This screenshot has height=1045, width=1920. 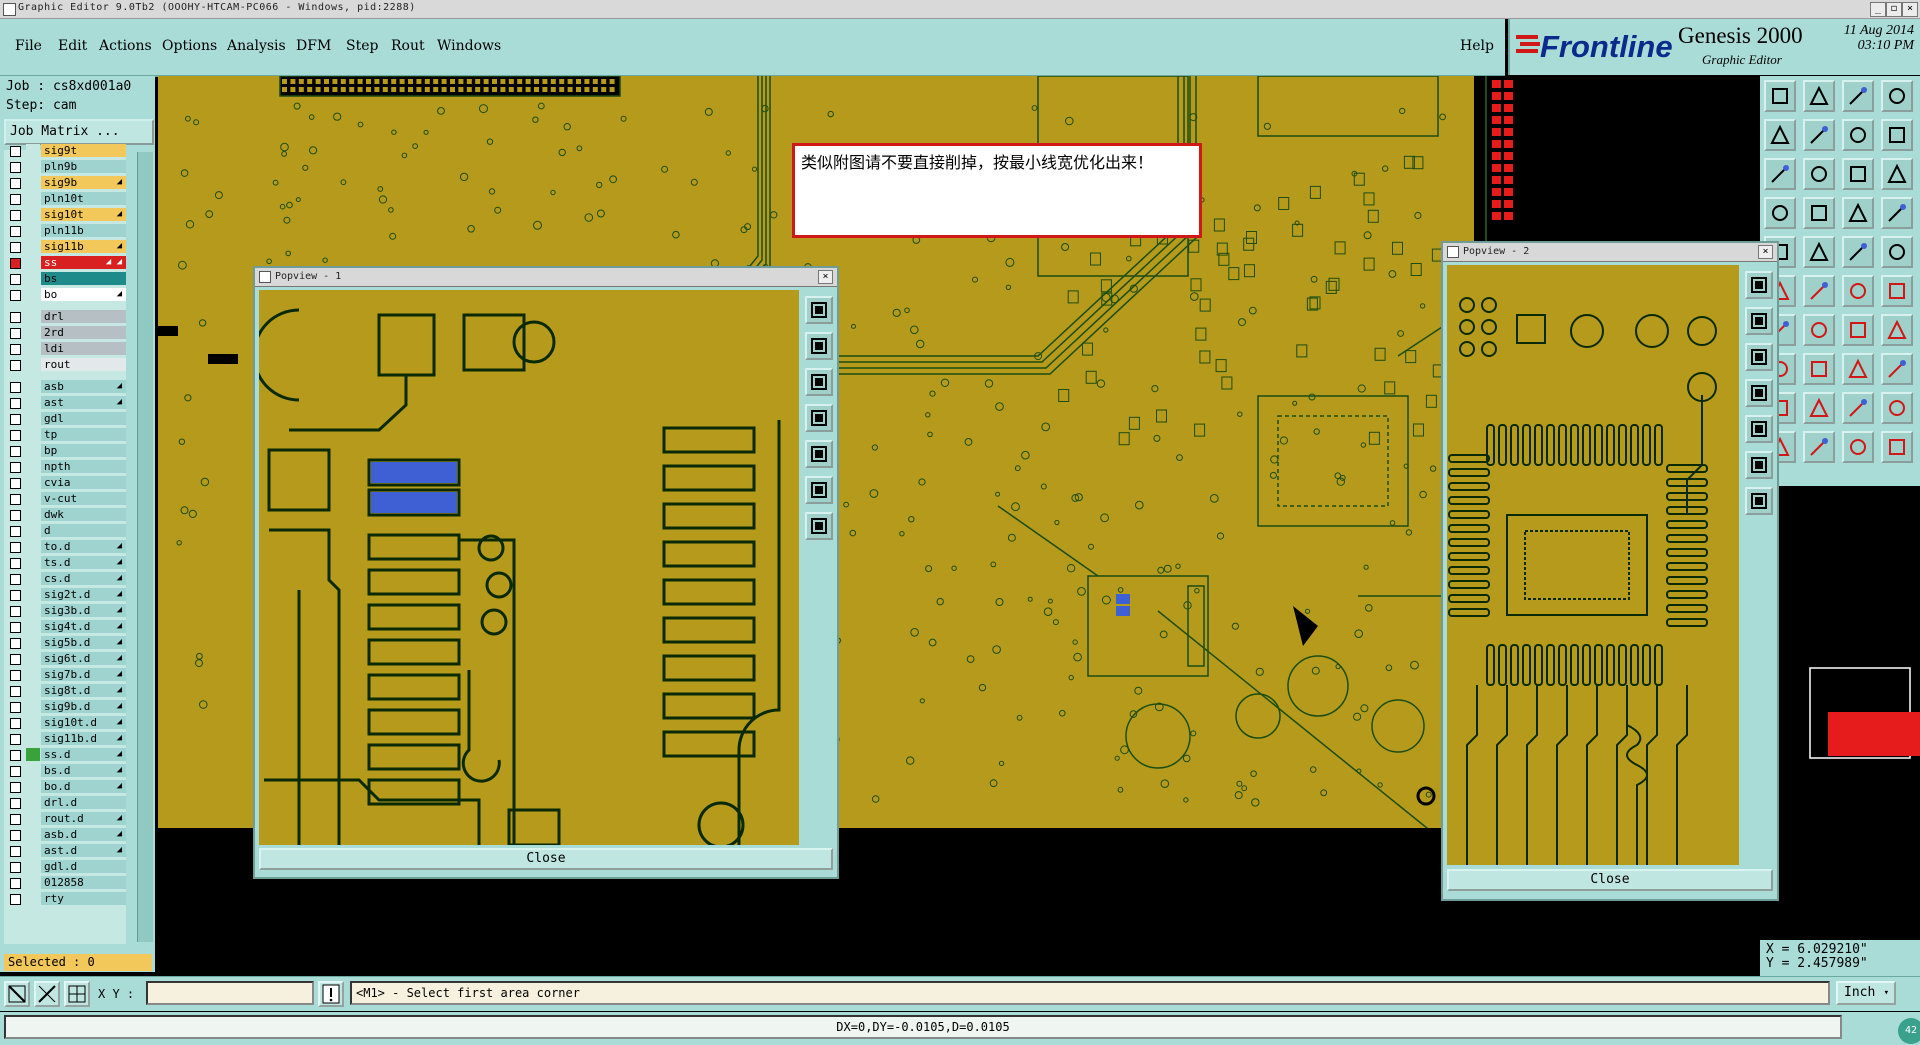 What do you see at coordinates (1610, 880) in the screenshot?
I see `popview-2-close-button: Close` at bounding box center [1610, 880].